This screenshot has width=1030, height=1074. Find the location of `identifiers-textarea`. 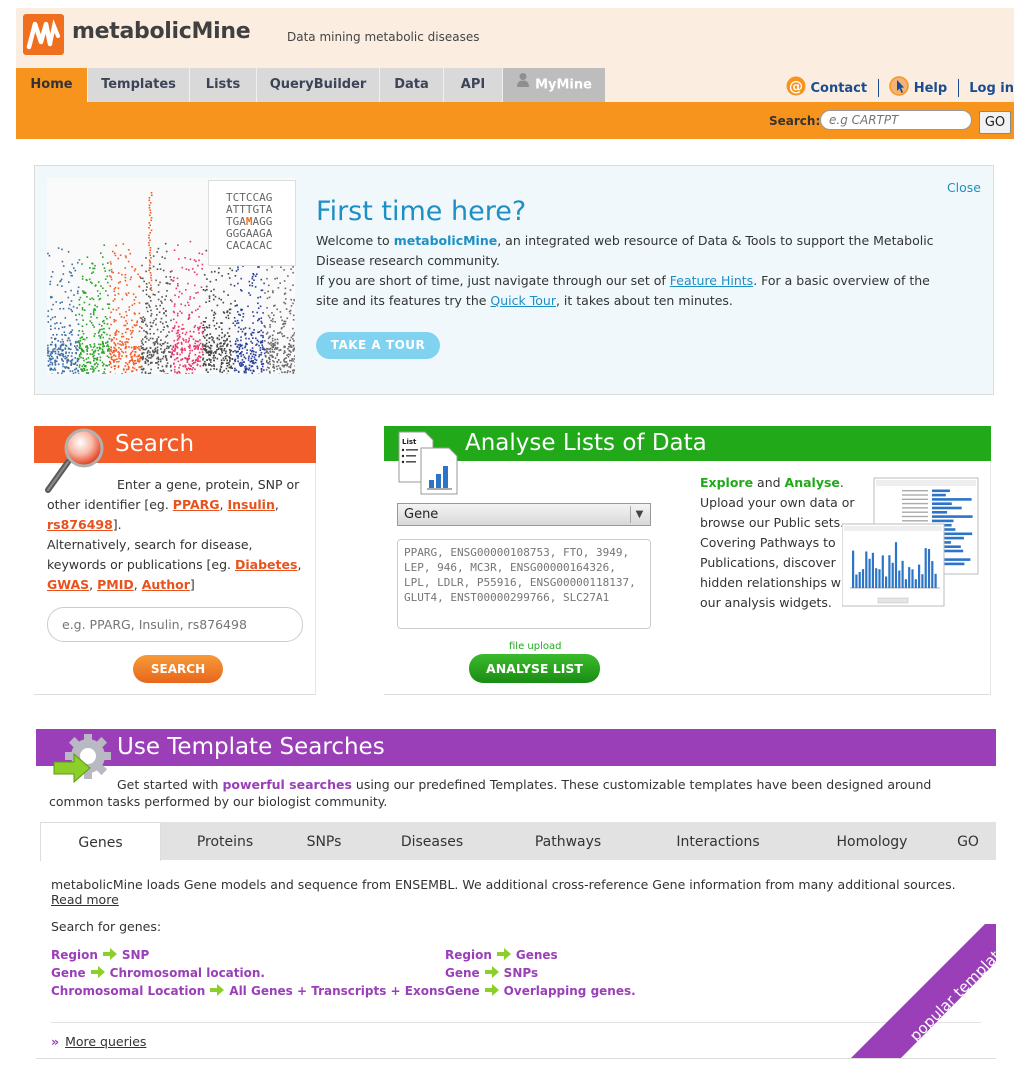

identifiers-textarea is located at coordinates (524, 584).